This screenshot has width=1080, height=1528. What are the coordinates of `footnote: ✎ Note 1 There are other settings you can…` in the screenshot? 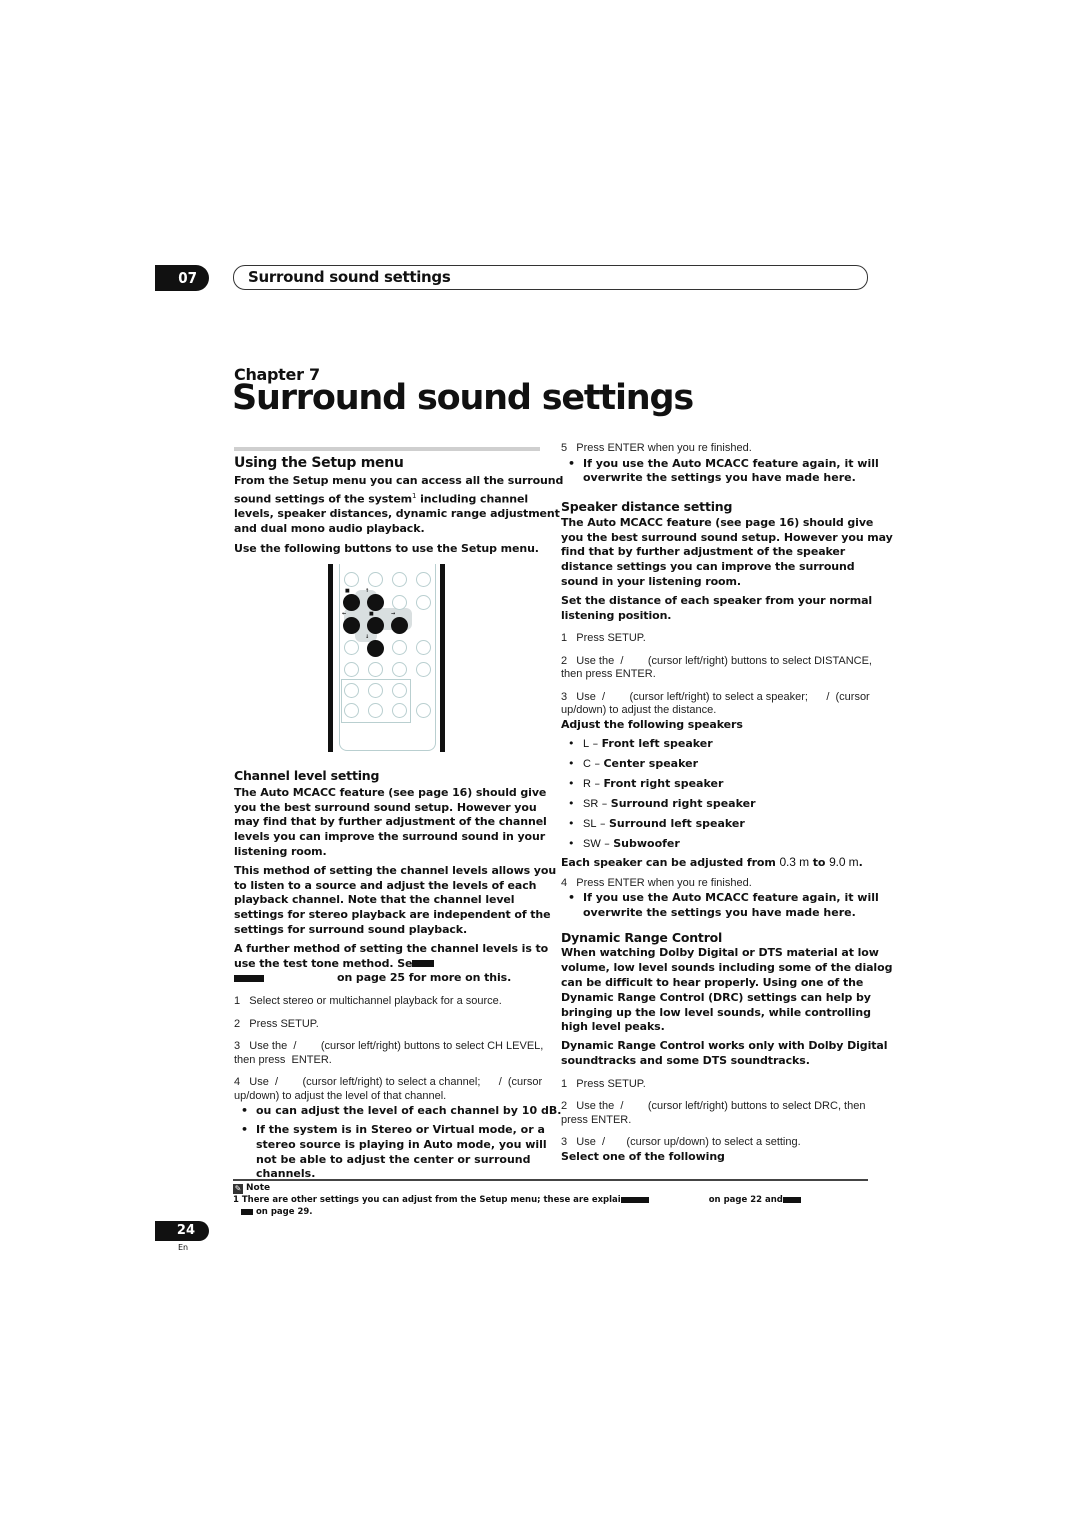 It's located at (517, 1200).